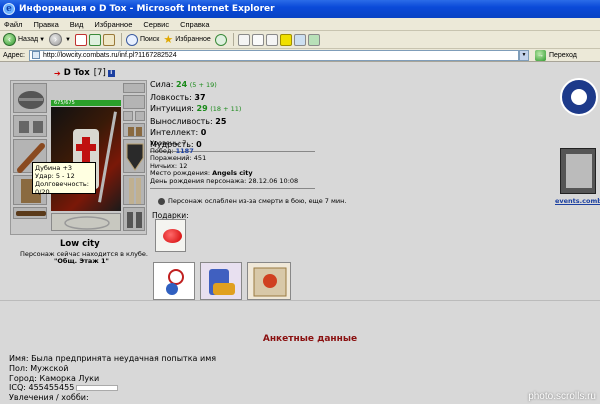 This screenshot has height=404, width=600. I want to click on gift-vase-icon, so click(222, 282).